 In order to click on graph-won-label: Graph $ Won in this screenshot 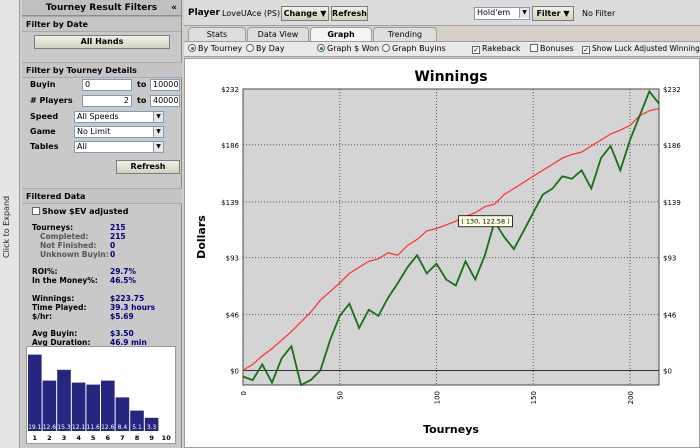, I will do `click(353, 48)`.